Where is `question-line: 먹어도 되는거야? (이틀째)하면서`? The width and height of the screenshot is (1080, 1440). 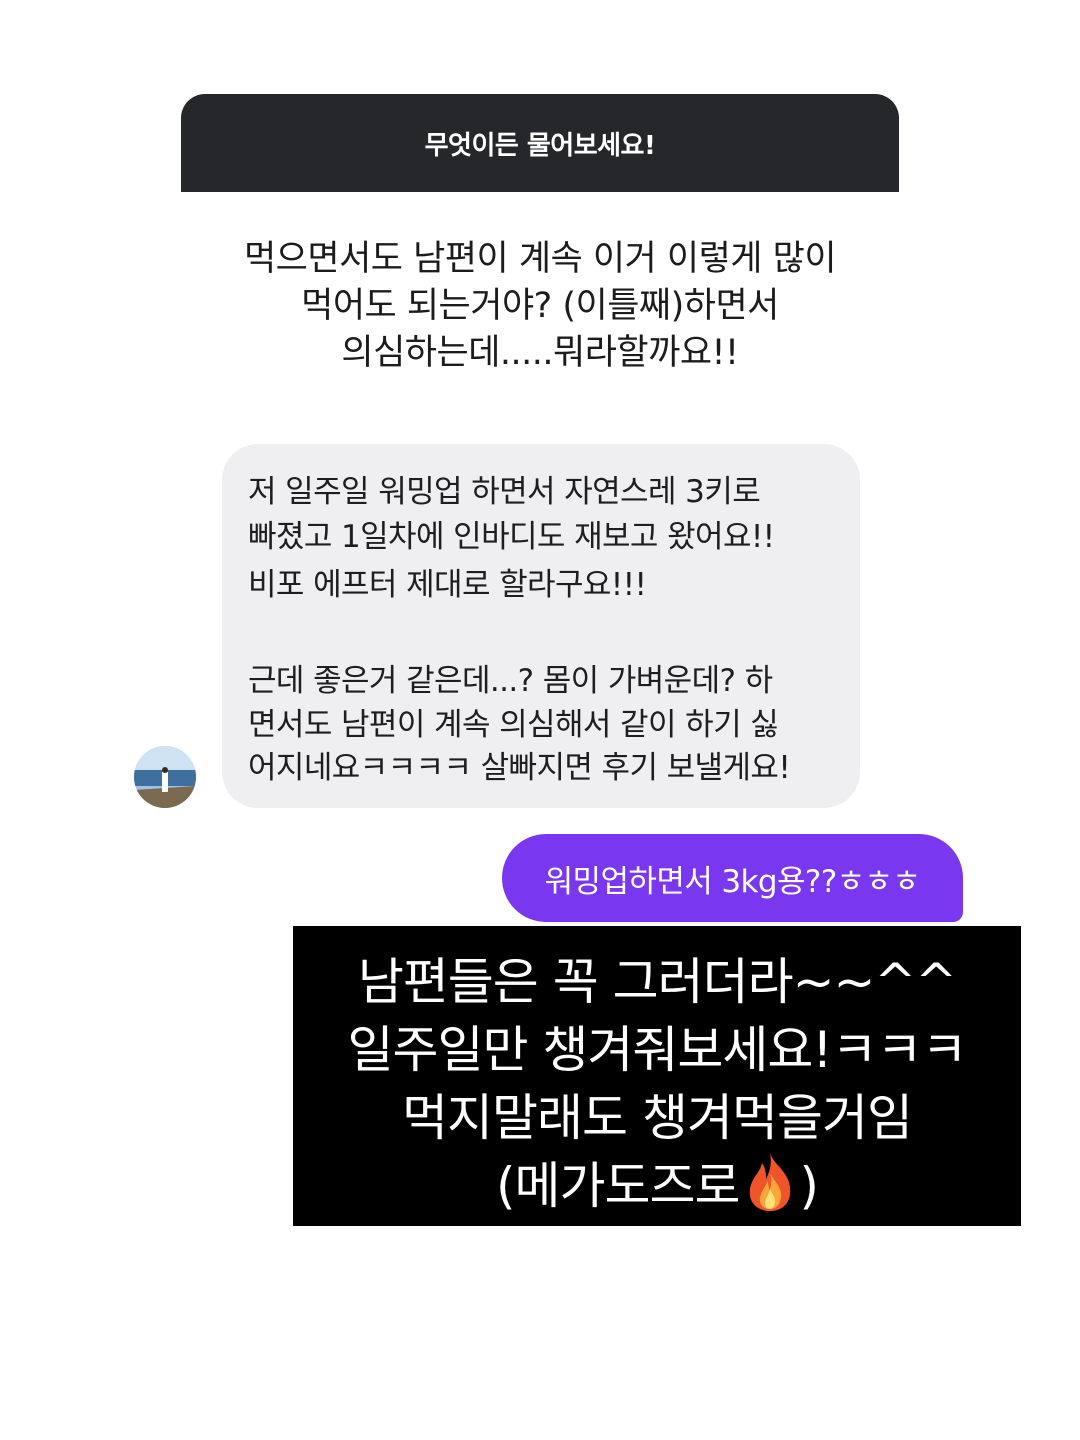
question-line: 먹어도 되는거야? (이틀째)하면서 is located at coordinates (540, 306).